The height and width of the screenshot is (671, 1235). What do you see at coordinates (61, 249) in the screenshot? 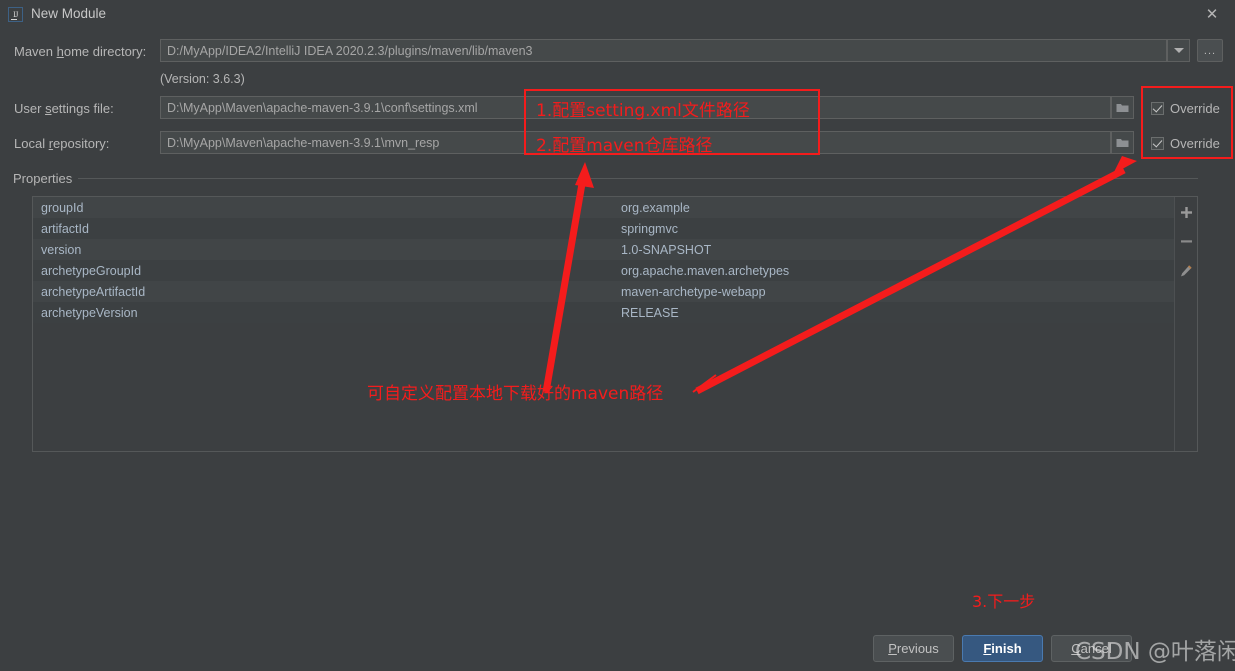
I see `property-key: version` at bounding box center [61, 249].